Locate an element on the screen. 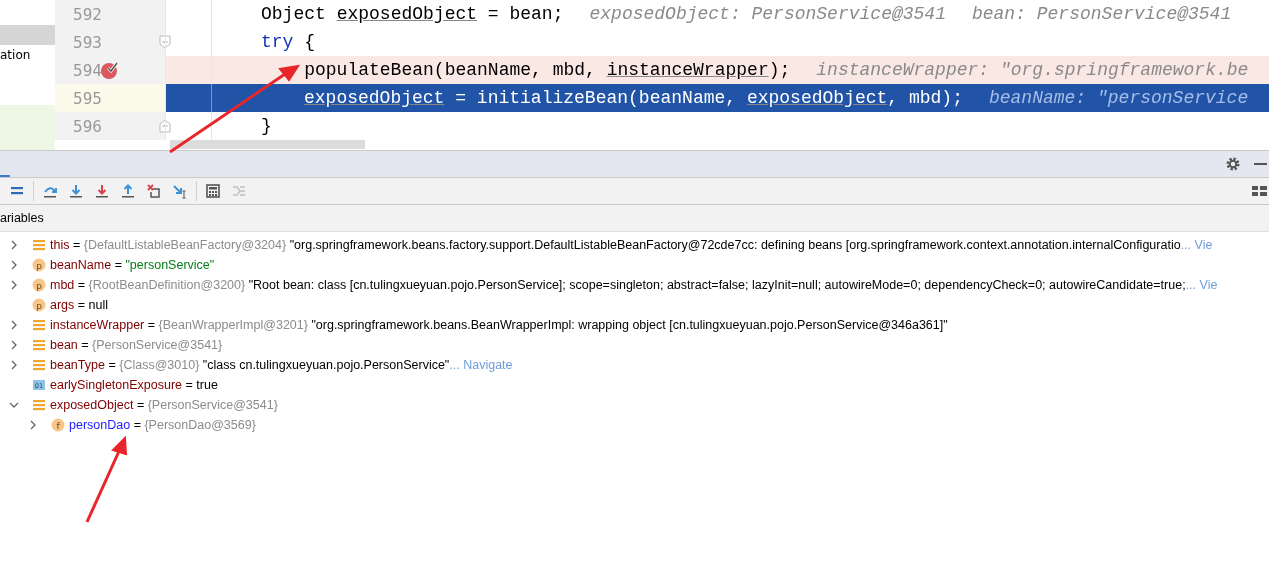  run-to-cursor-icon is located at coordinates (180, 191).